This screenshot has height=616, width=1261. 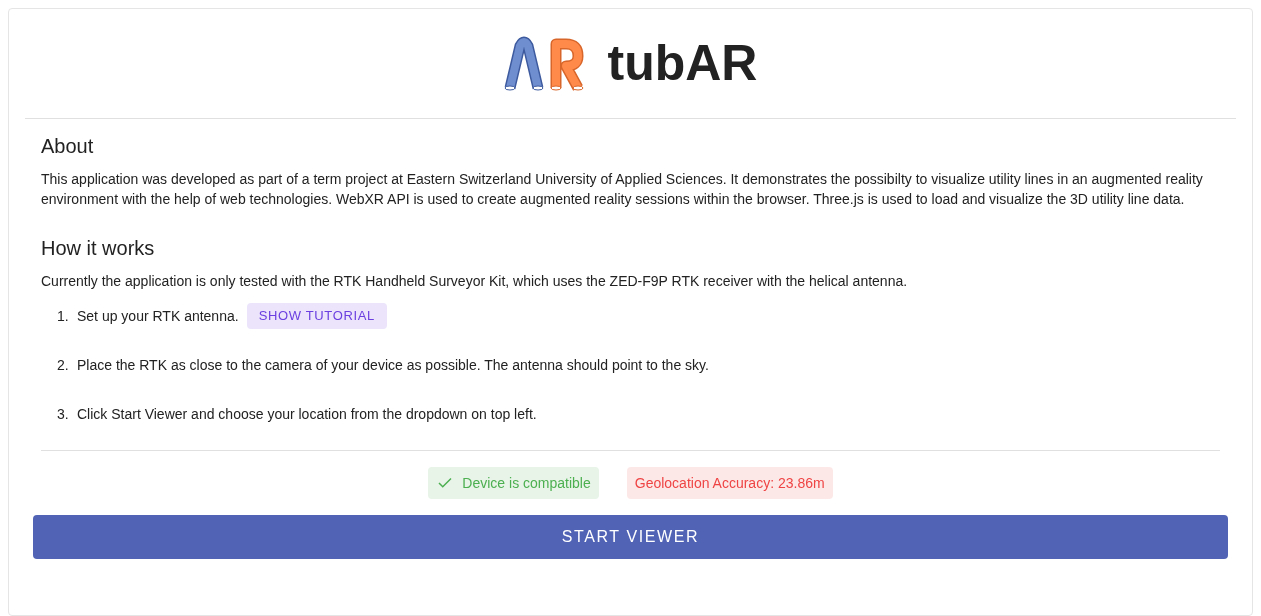 I want to click on section-heading: How it works, so click(x=98, y=248).